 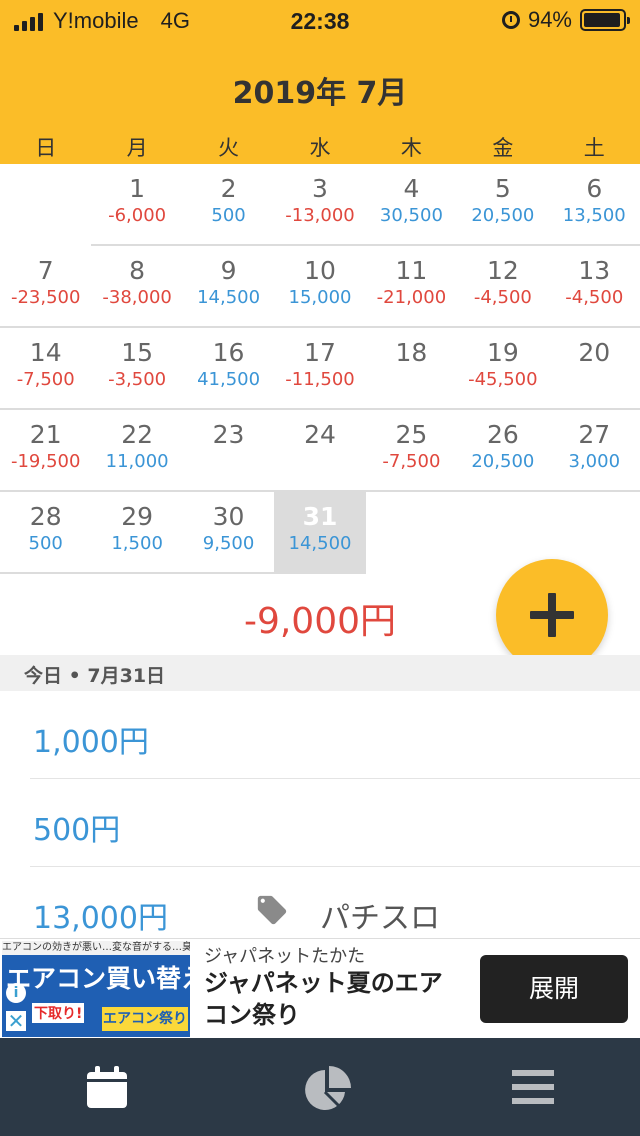 I want to click on ad-close-icon: ✕, so click(x=16, y=1021).